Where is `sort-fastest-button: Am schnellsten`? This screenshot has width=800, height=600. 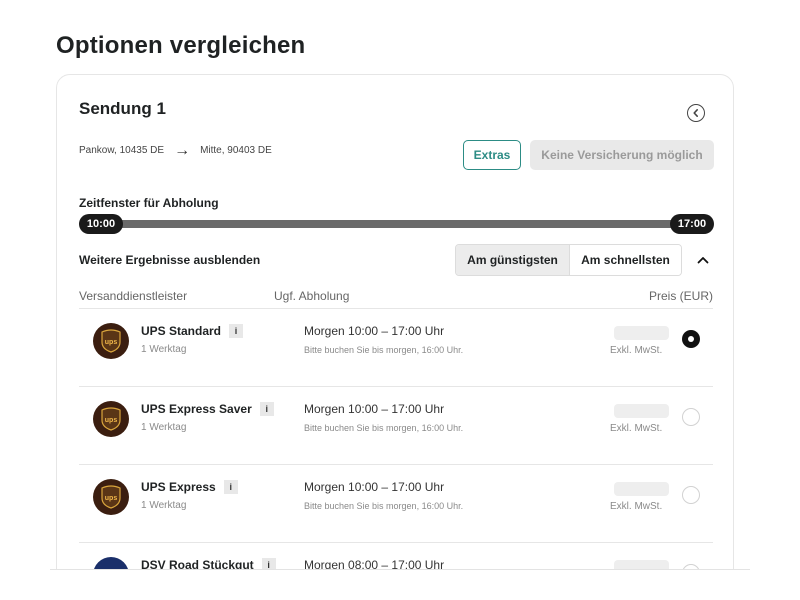 sort-fastest-button: Am schnellsten is located at coordinates (625, 260).